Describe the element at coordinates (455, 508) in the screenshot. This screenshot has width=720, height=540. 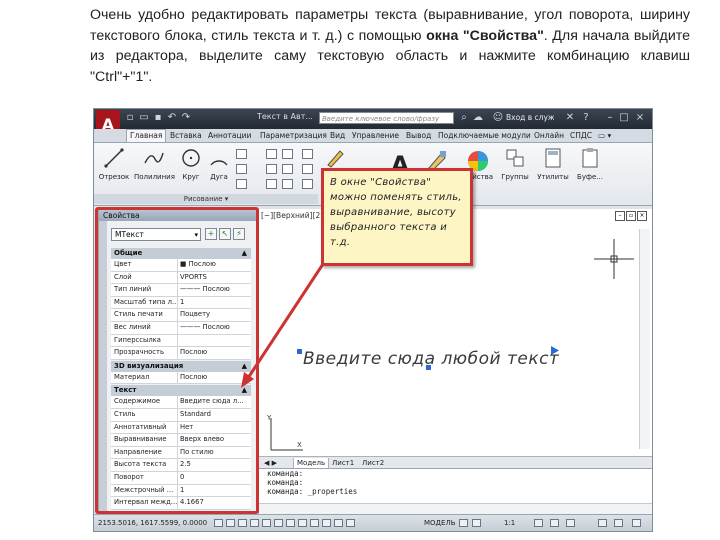
I see `command-input` at that location.